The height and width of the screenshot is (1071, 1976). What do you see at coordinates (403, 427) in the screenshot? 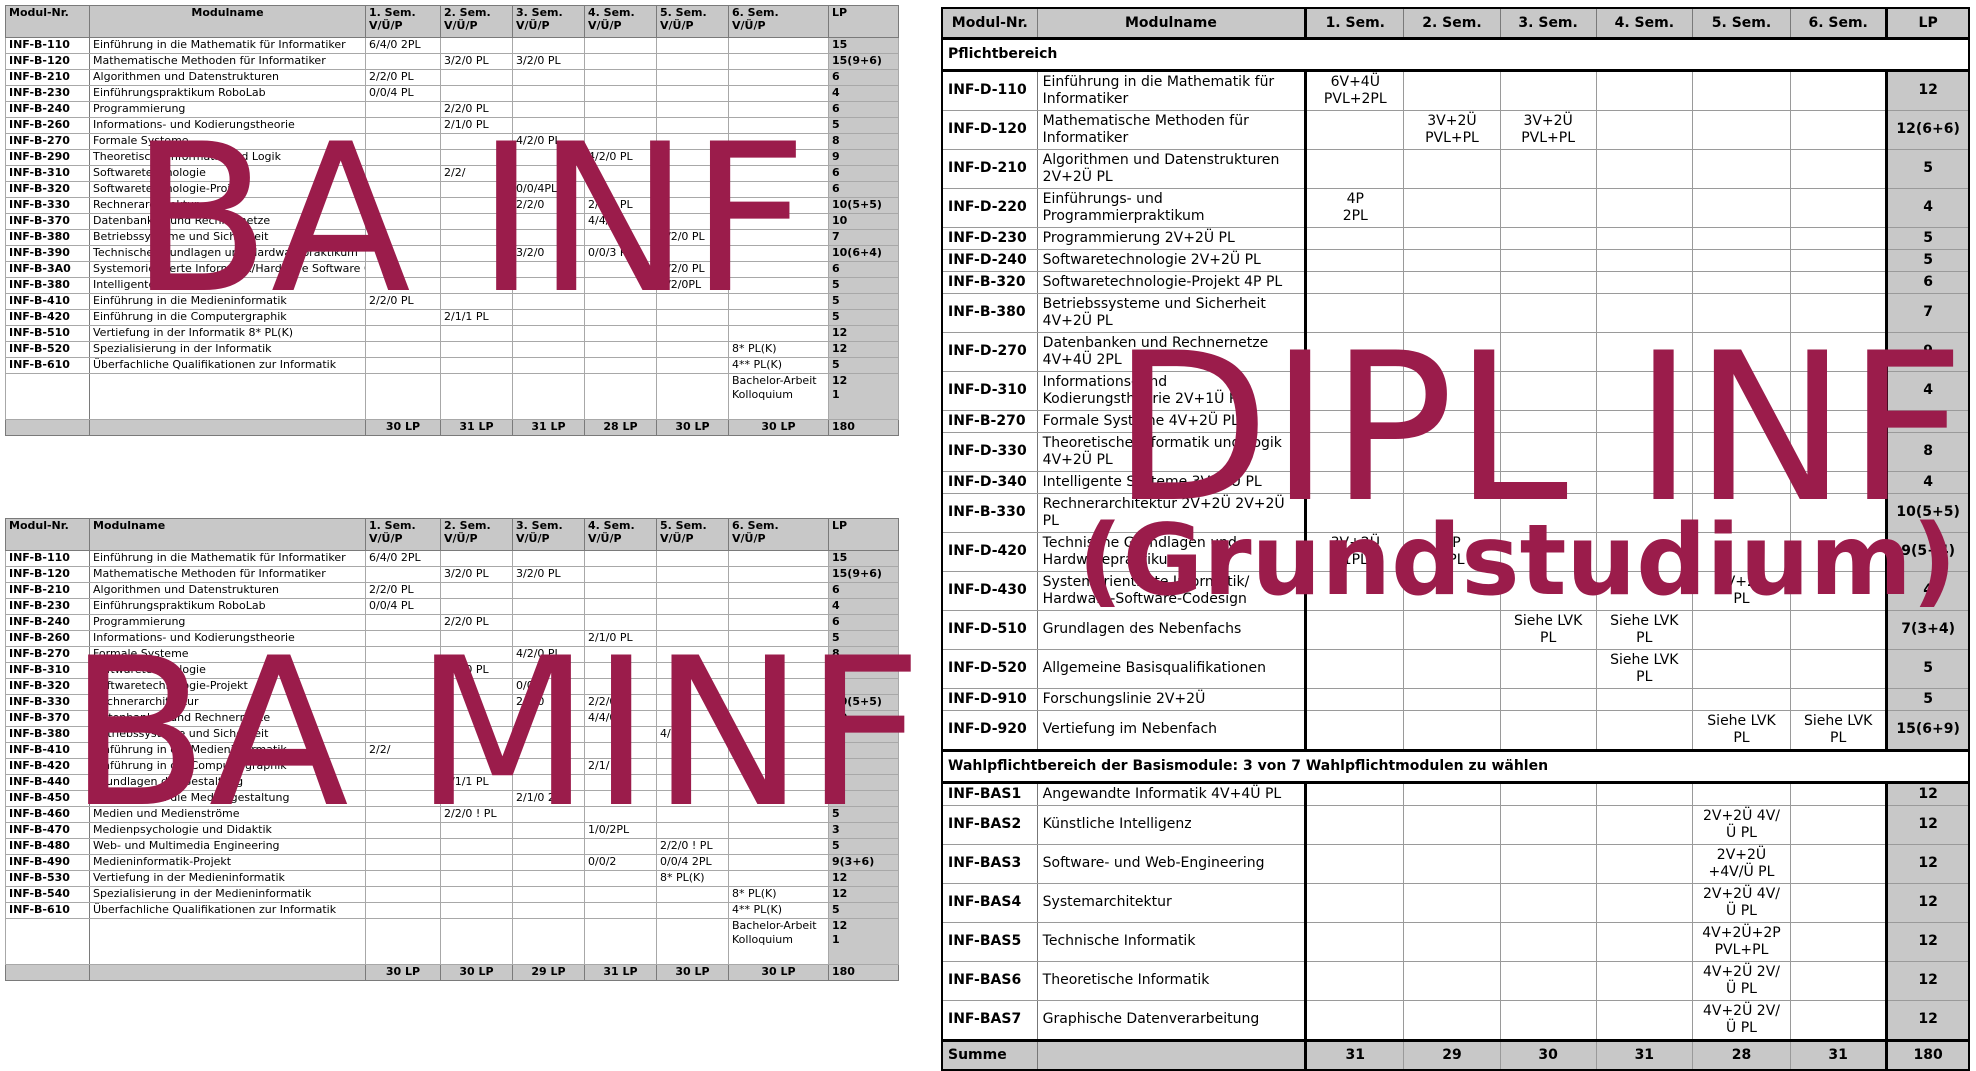
I see `semester-sum: 30 LP` at bounding box center [403, 427].